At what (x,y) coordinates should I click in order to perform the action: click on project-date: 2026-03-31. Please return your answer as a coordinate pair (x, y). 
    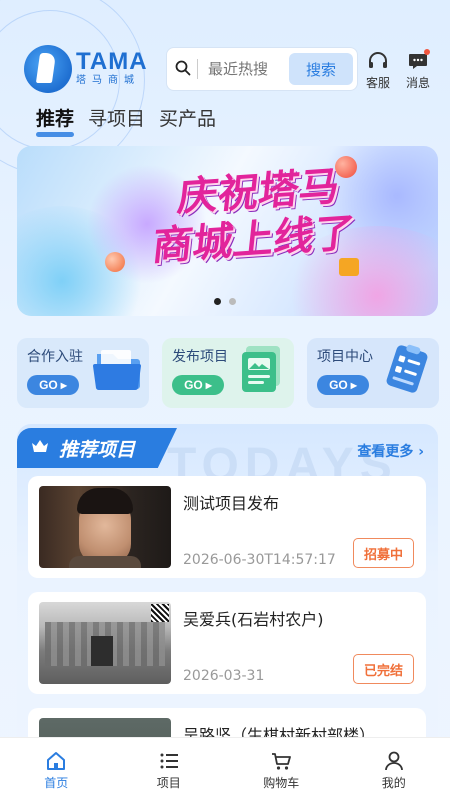
    Looking at the image, I should click on (224, 676).